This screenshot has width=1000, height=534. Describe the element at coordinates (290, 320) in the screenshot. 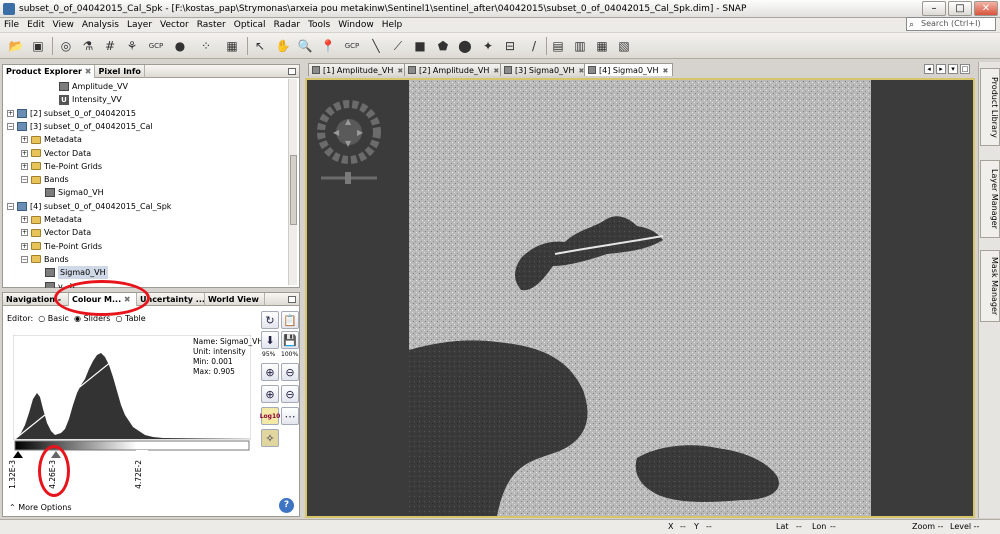

I see `import-icon: 📋` at that location.